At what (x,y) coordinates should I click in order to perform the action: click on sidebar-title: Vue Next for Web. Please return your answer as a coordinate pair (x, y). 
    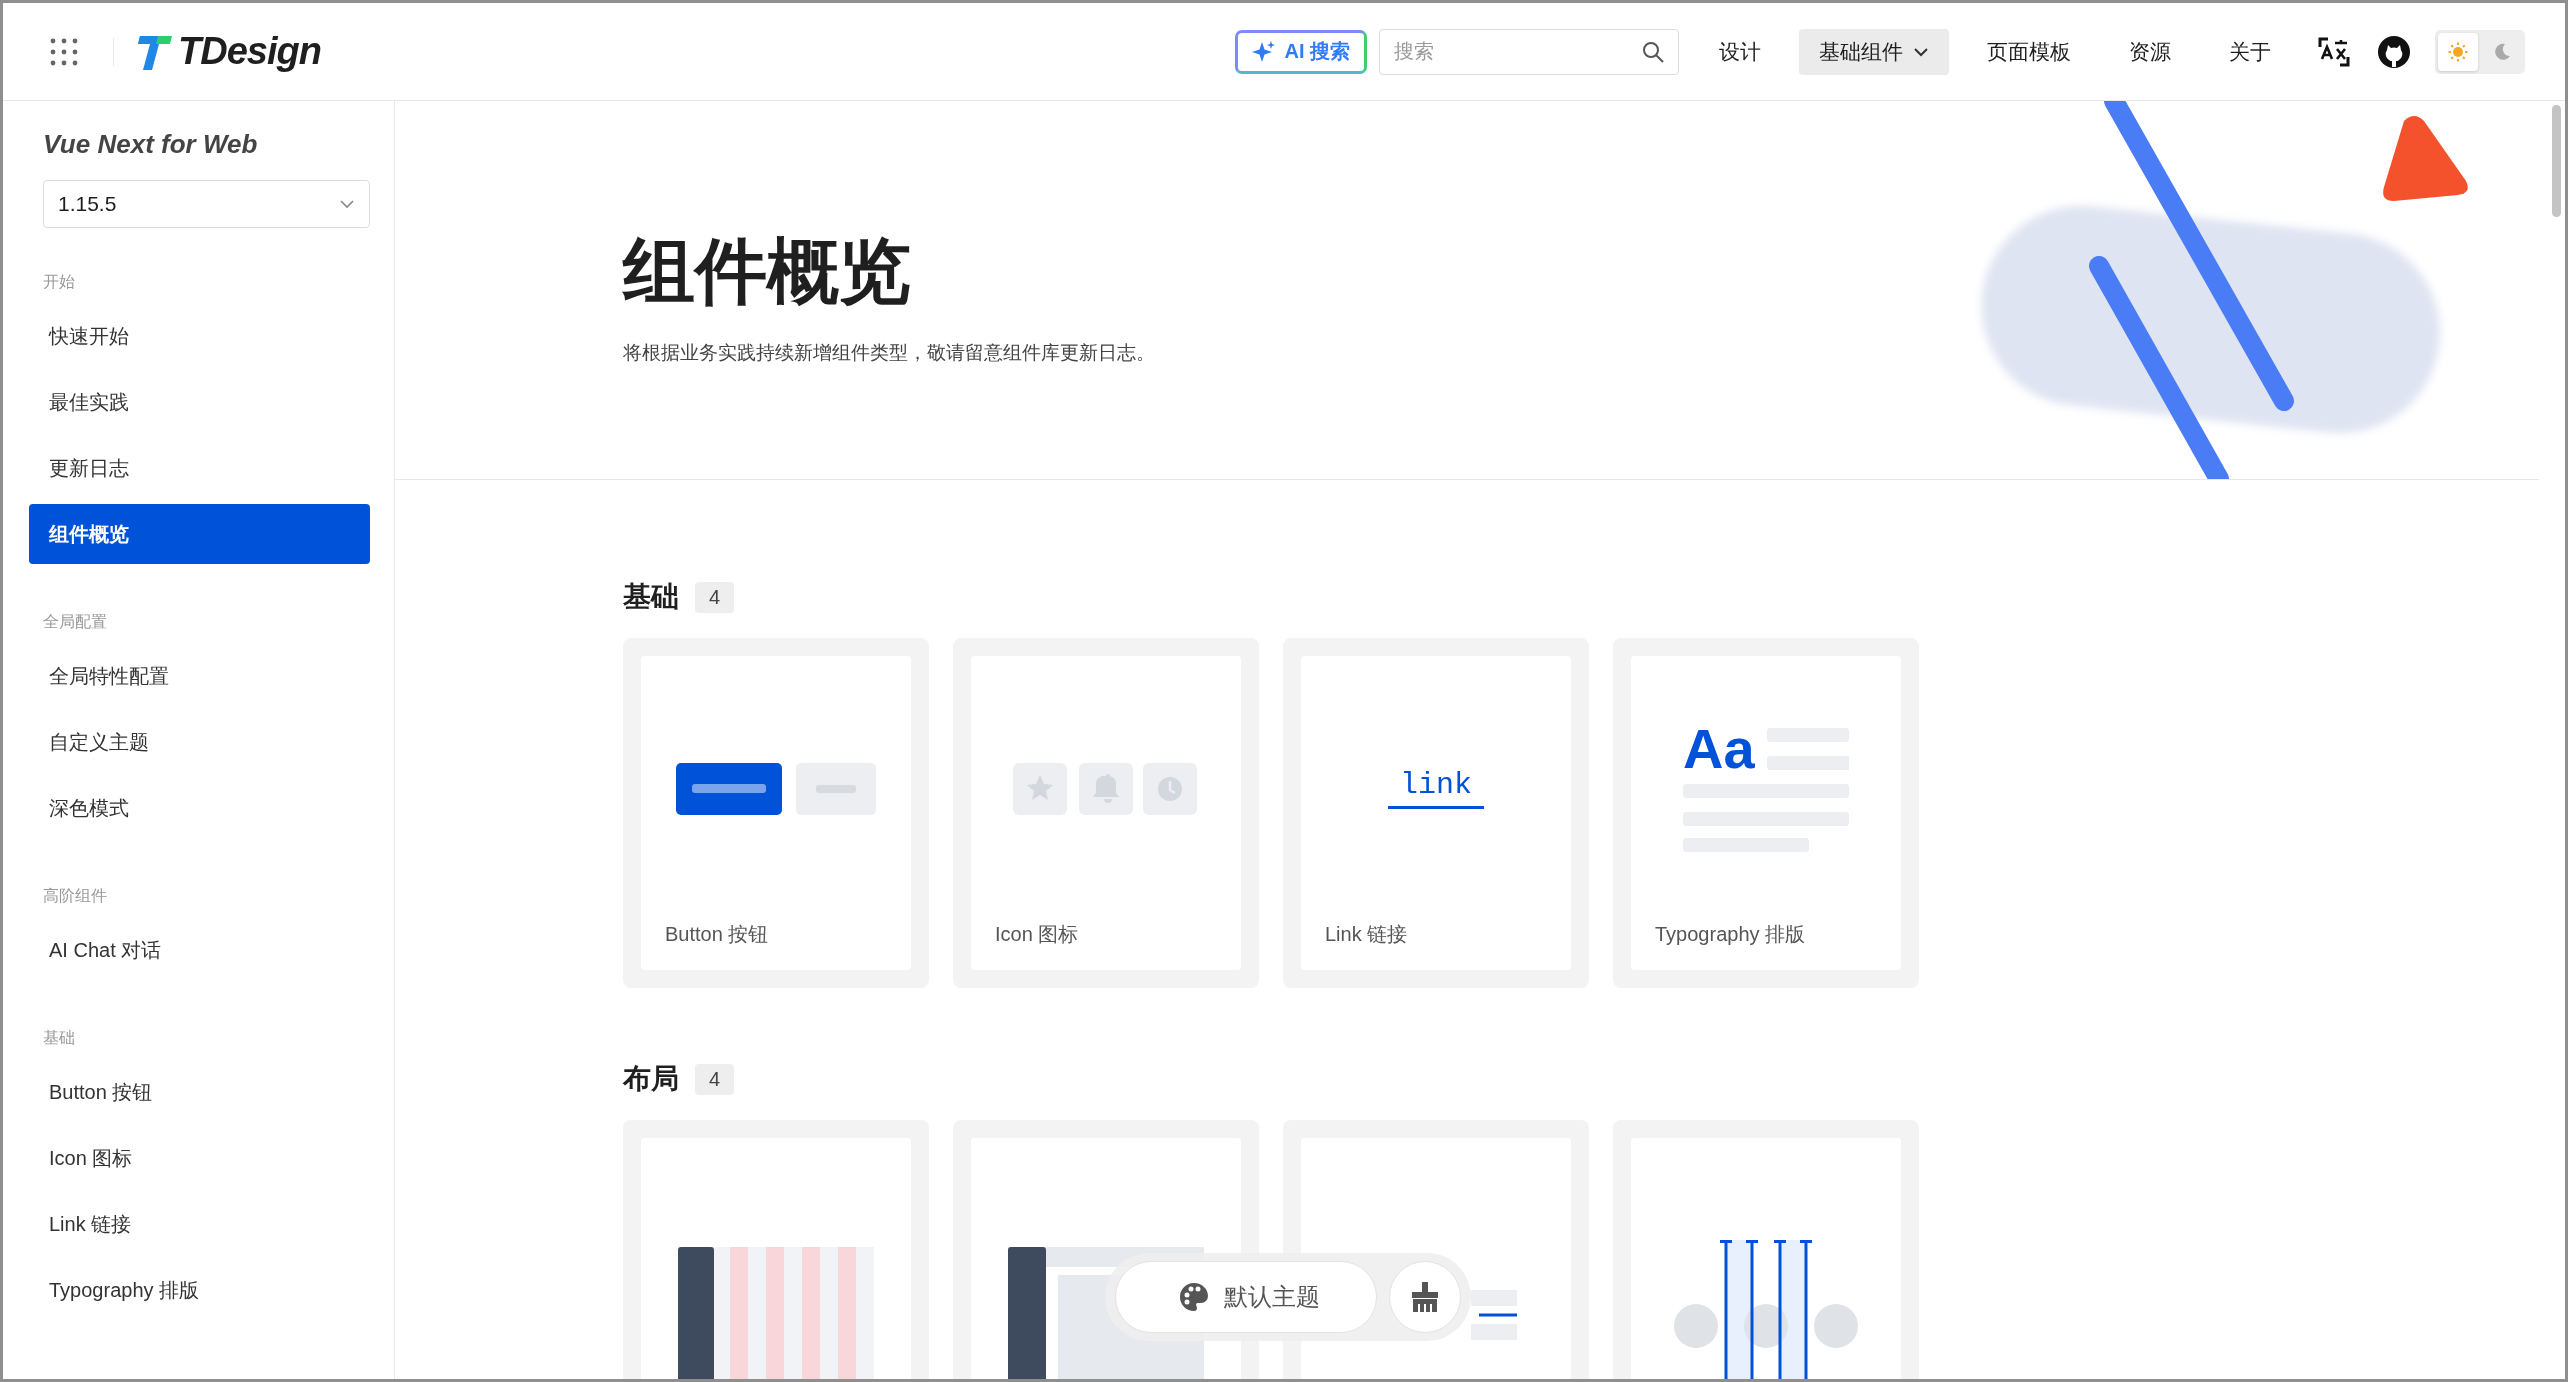
    Looking at the image, I should click on (150, 144).